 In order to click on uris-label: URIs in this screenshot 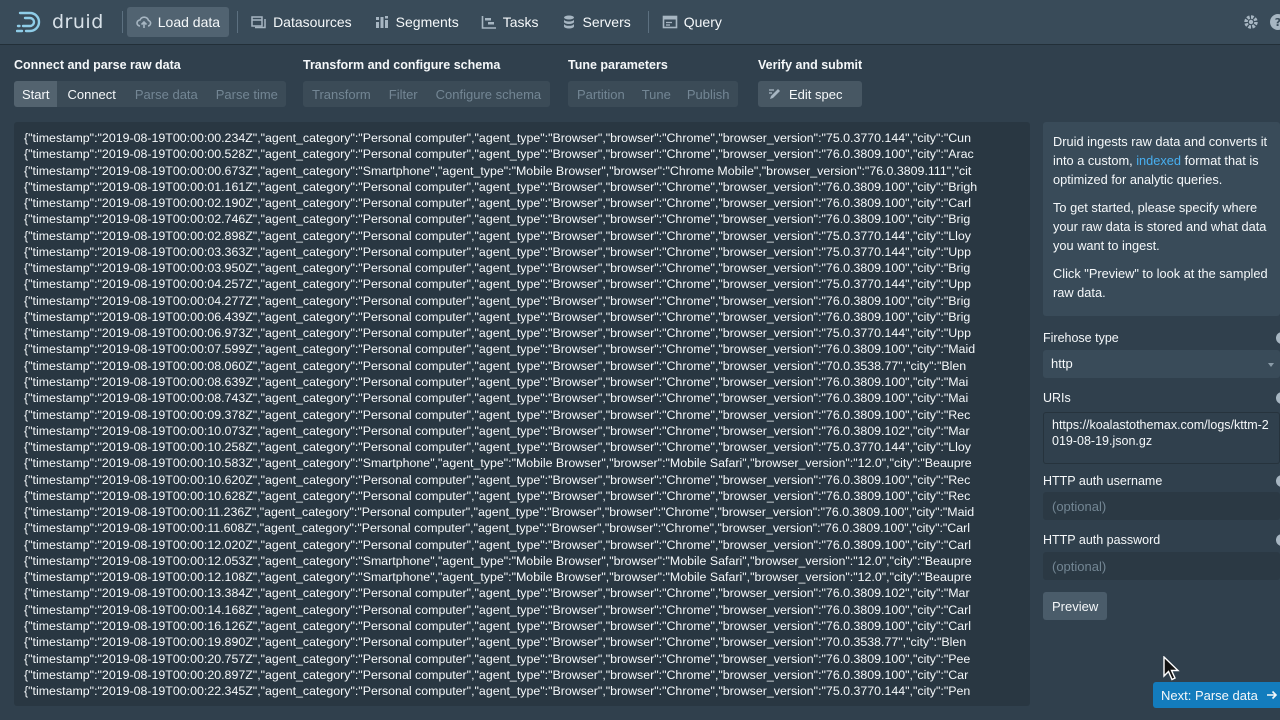, I will do `click(1161, 398)`.